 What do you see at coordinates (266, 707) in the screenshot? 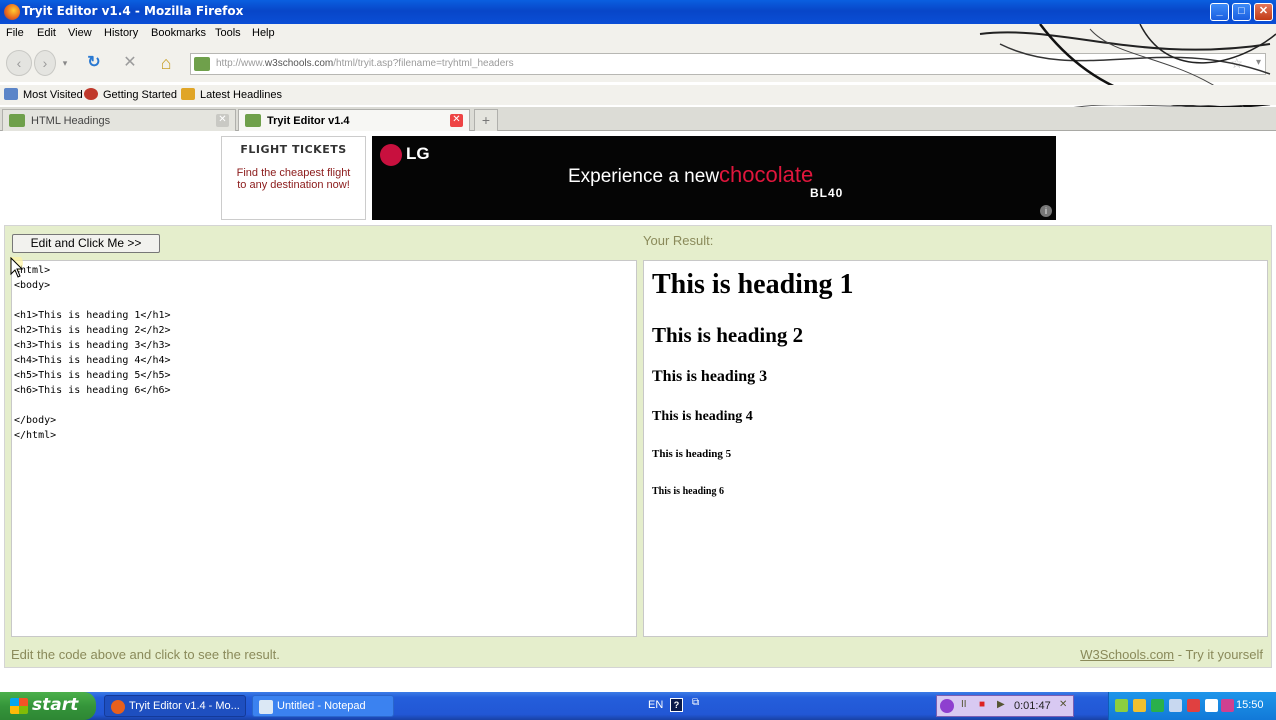
I see `notepad-icon` at bounding box center [266, 707].